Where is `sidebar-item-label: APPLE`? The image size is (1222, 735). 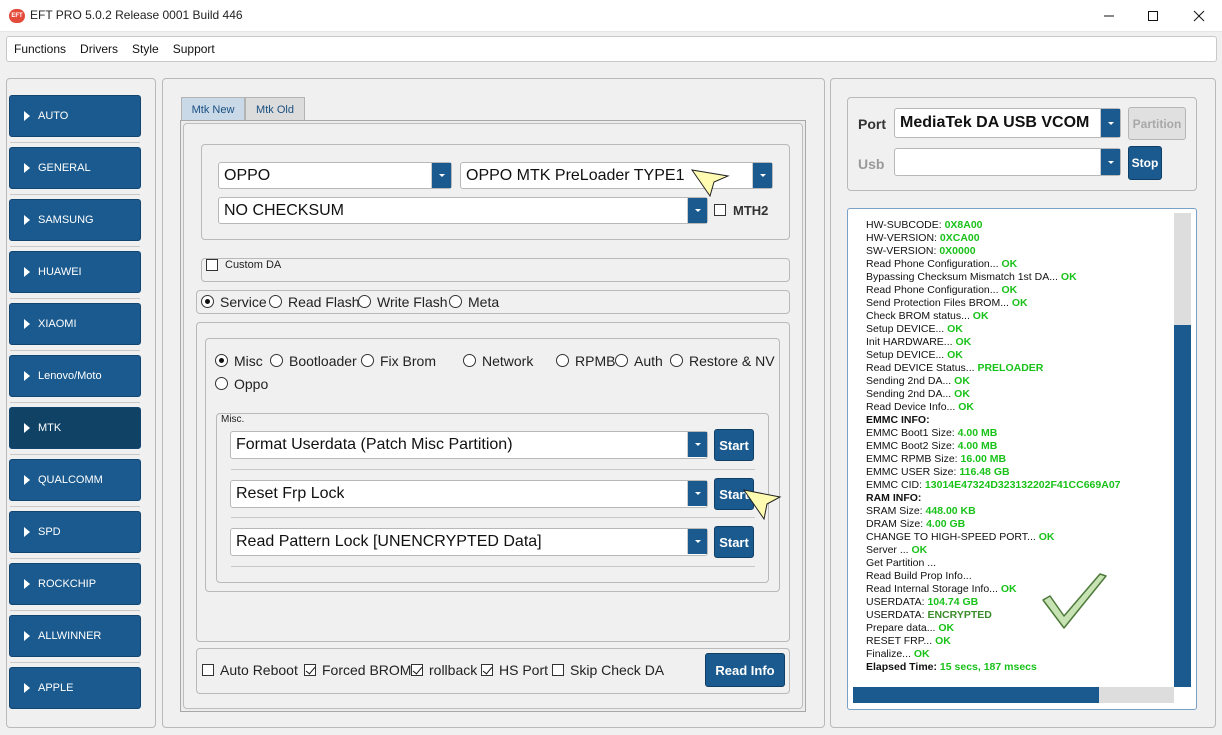 sidebar-item-label: APPLE is located at coordinates (56, 688).